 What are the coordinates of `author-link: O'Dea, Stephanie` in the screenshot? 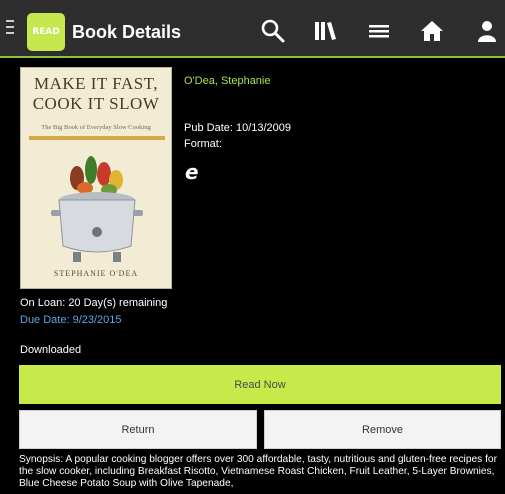 It's located at (227, 81).